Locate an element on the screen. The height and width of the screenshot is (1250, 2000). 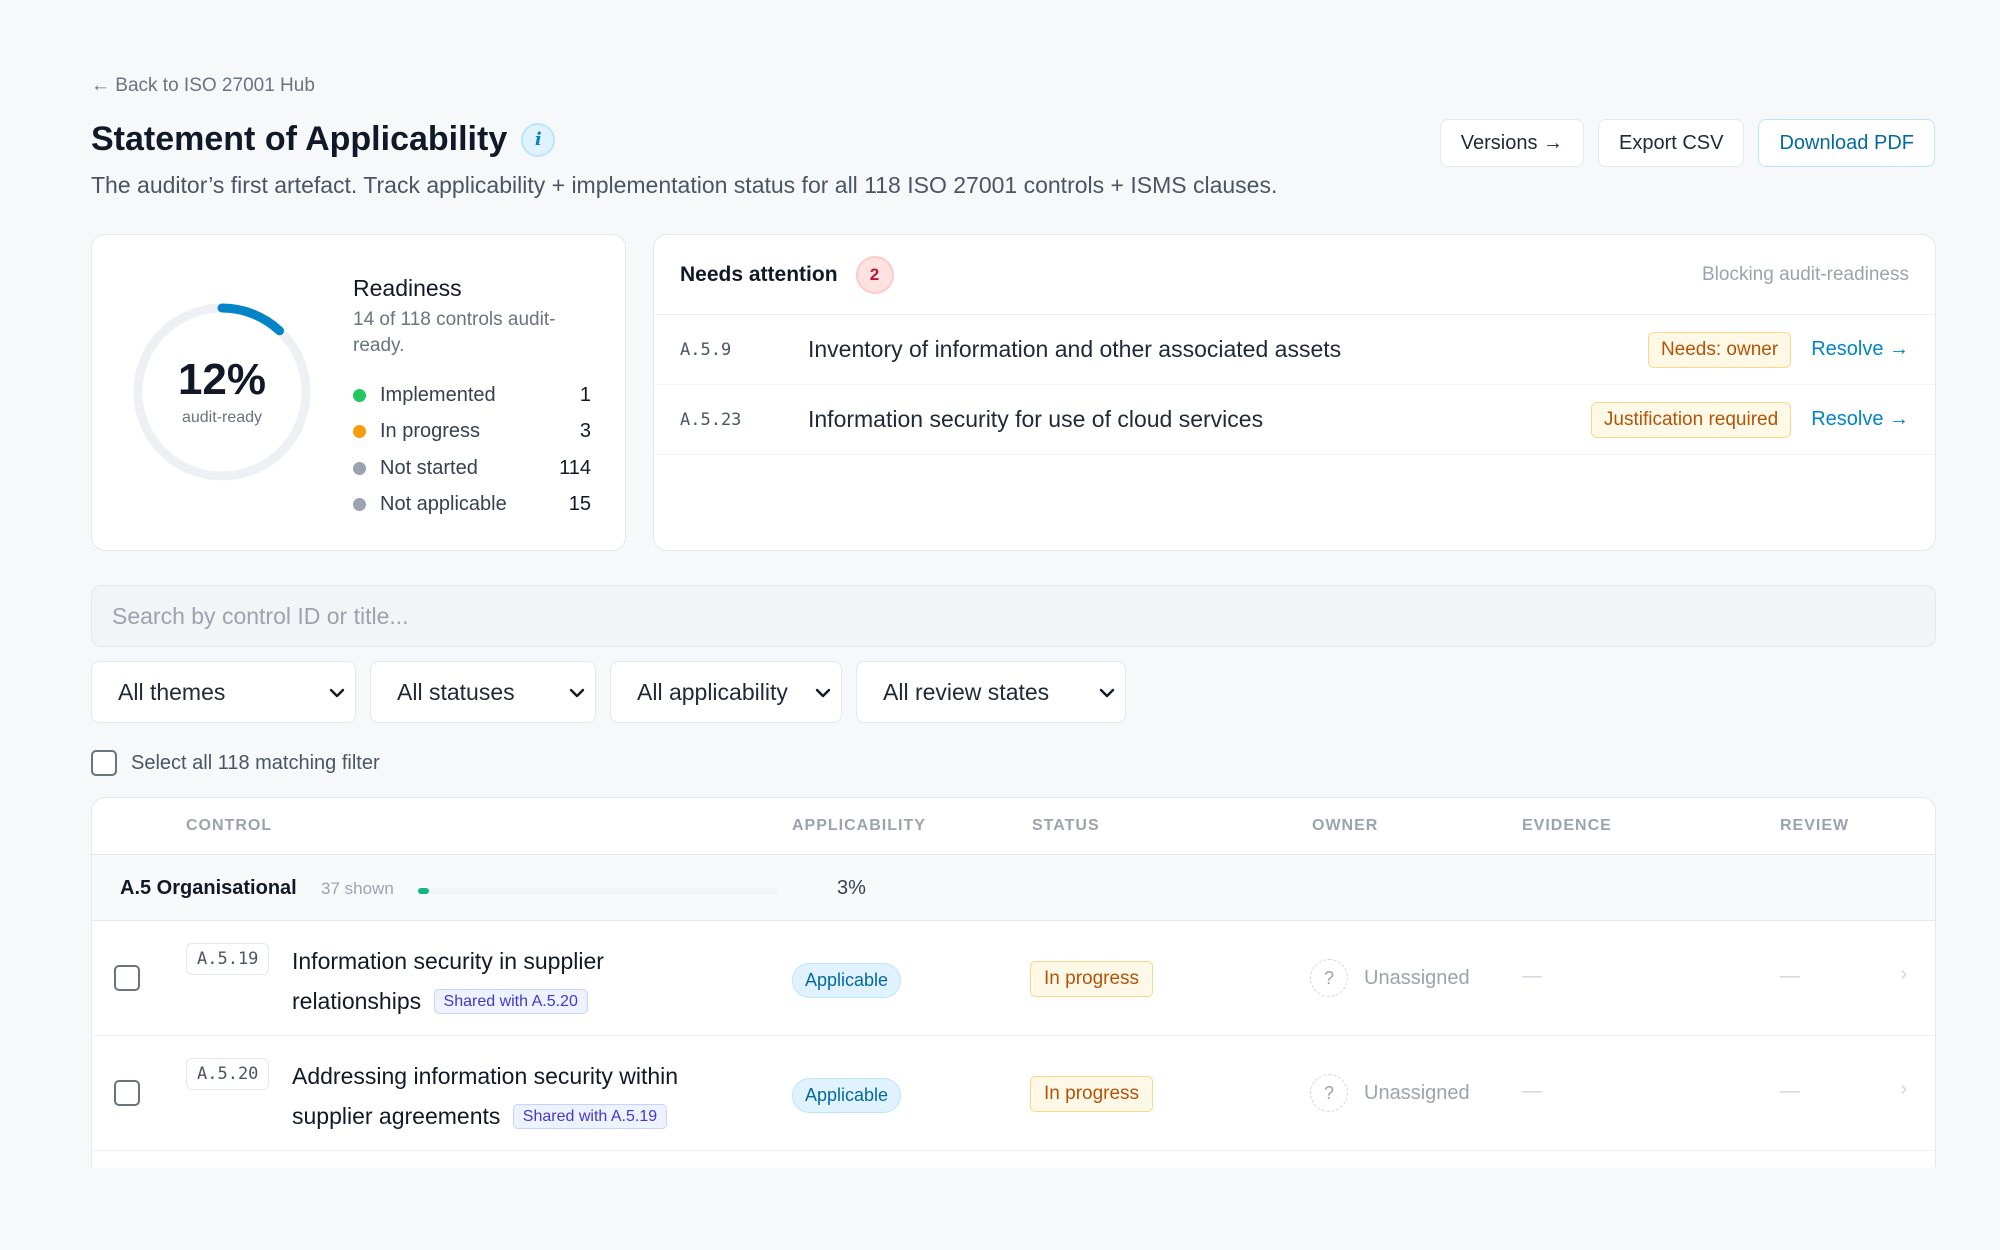
group-progress-label: 3% is located at coordinates (851, 888).